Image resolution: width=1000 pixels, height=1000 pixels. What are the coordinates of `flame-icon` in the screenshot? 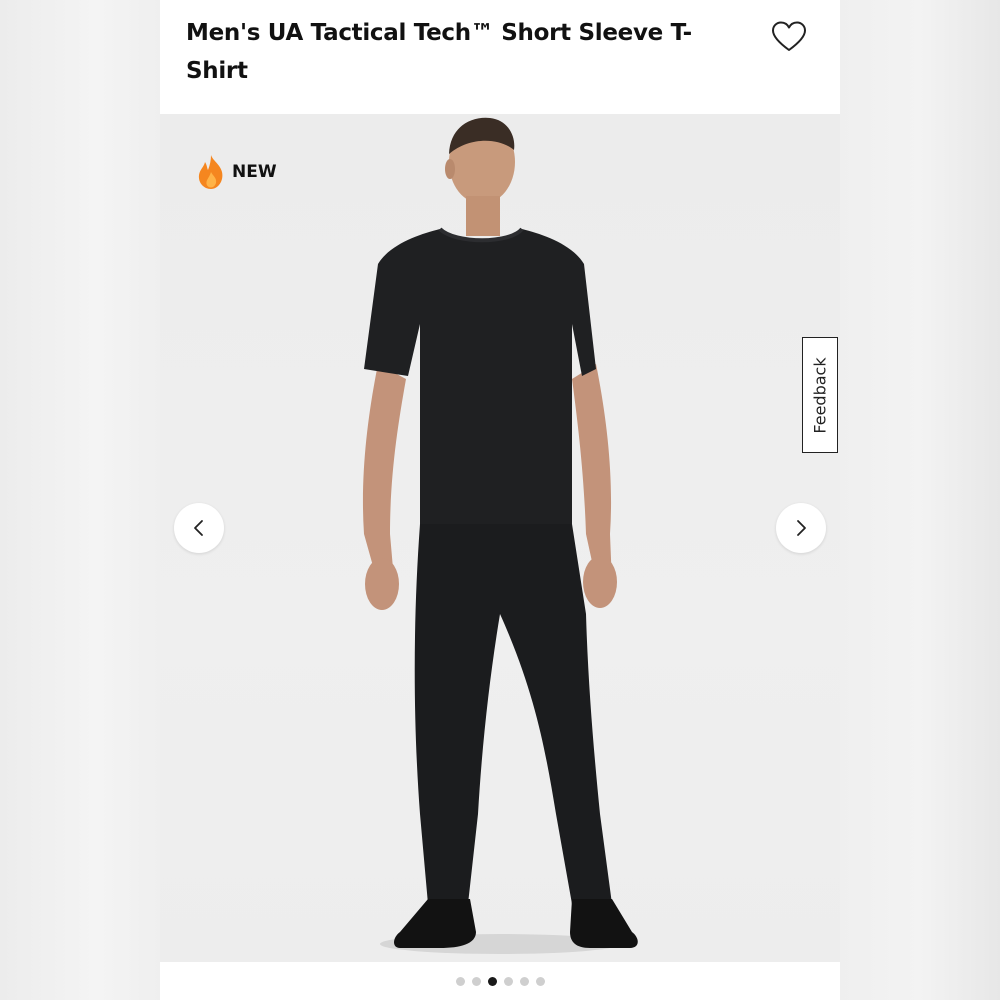 It's located at (210, 172).